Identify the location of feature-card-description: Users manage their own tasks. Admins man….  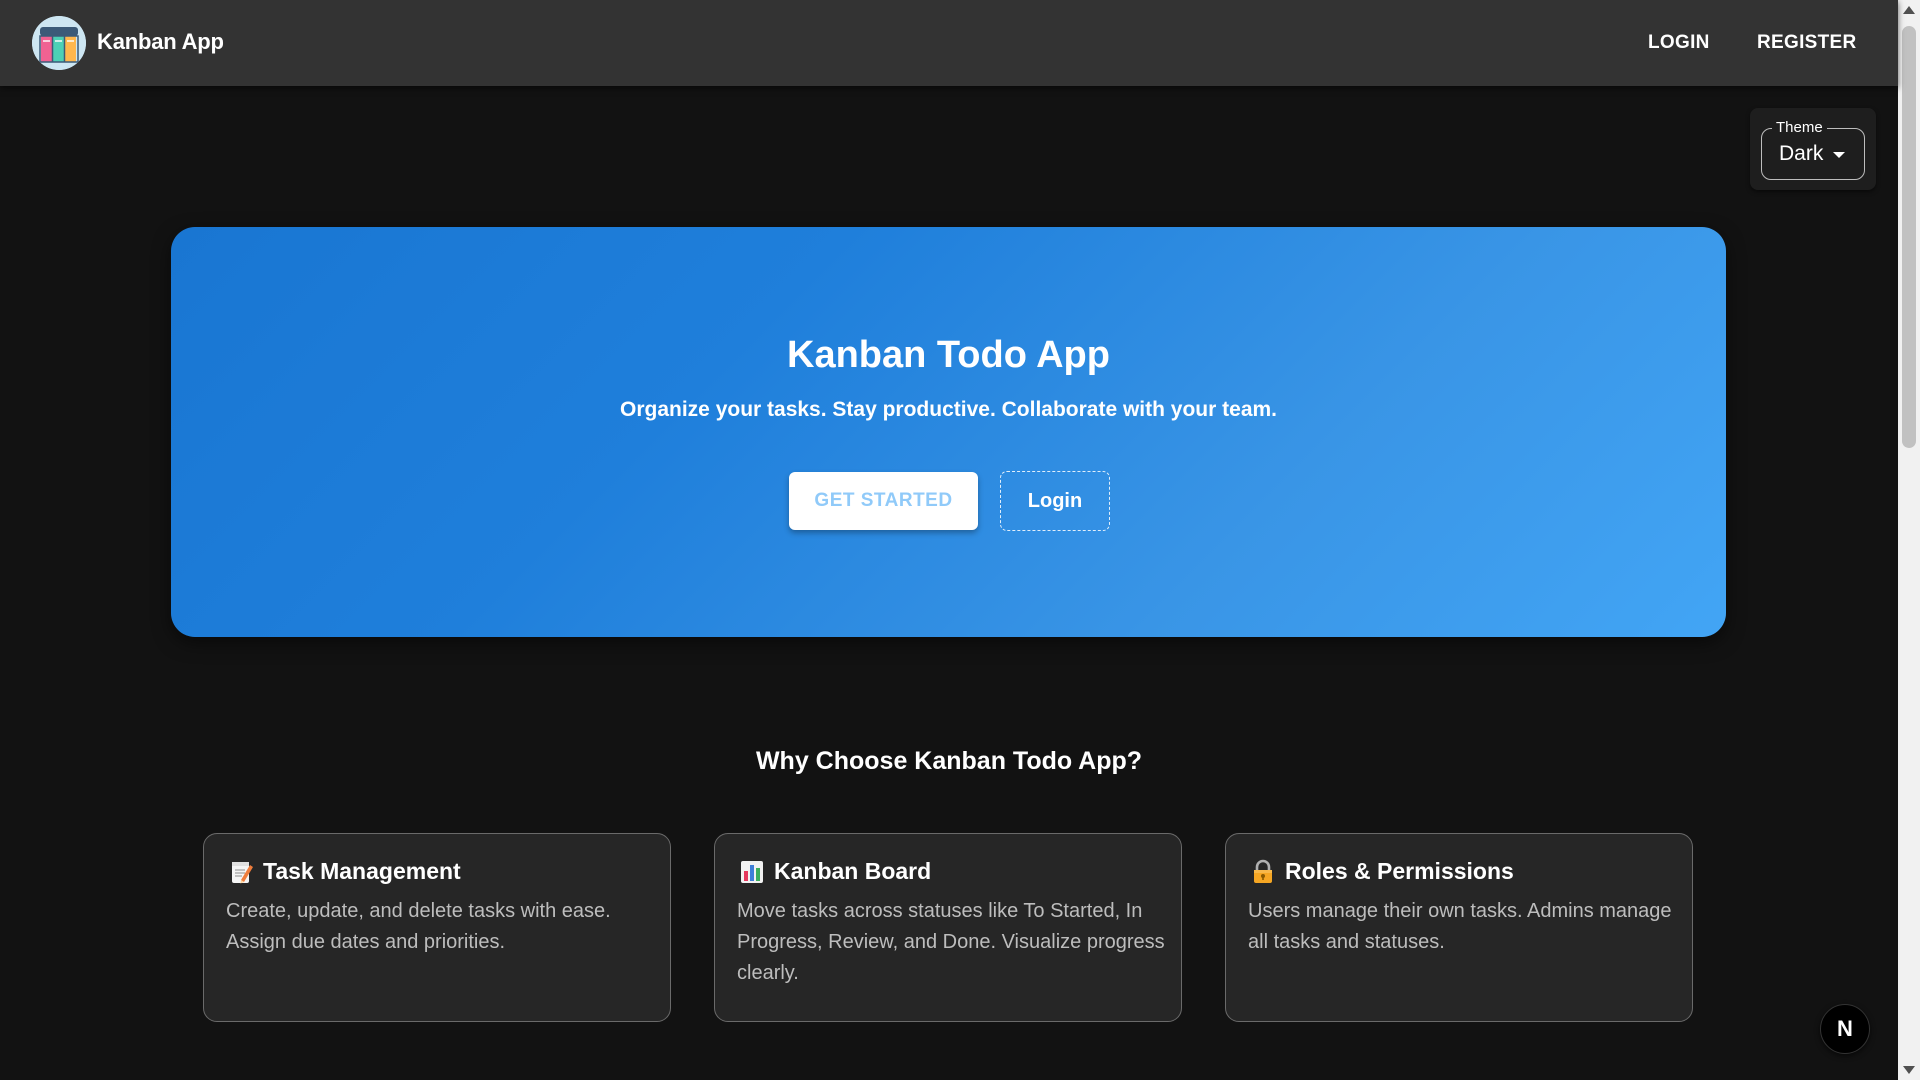
(1460, 926).